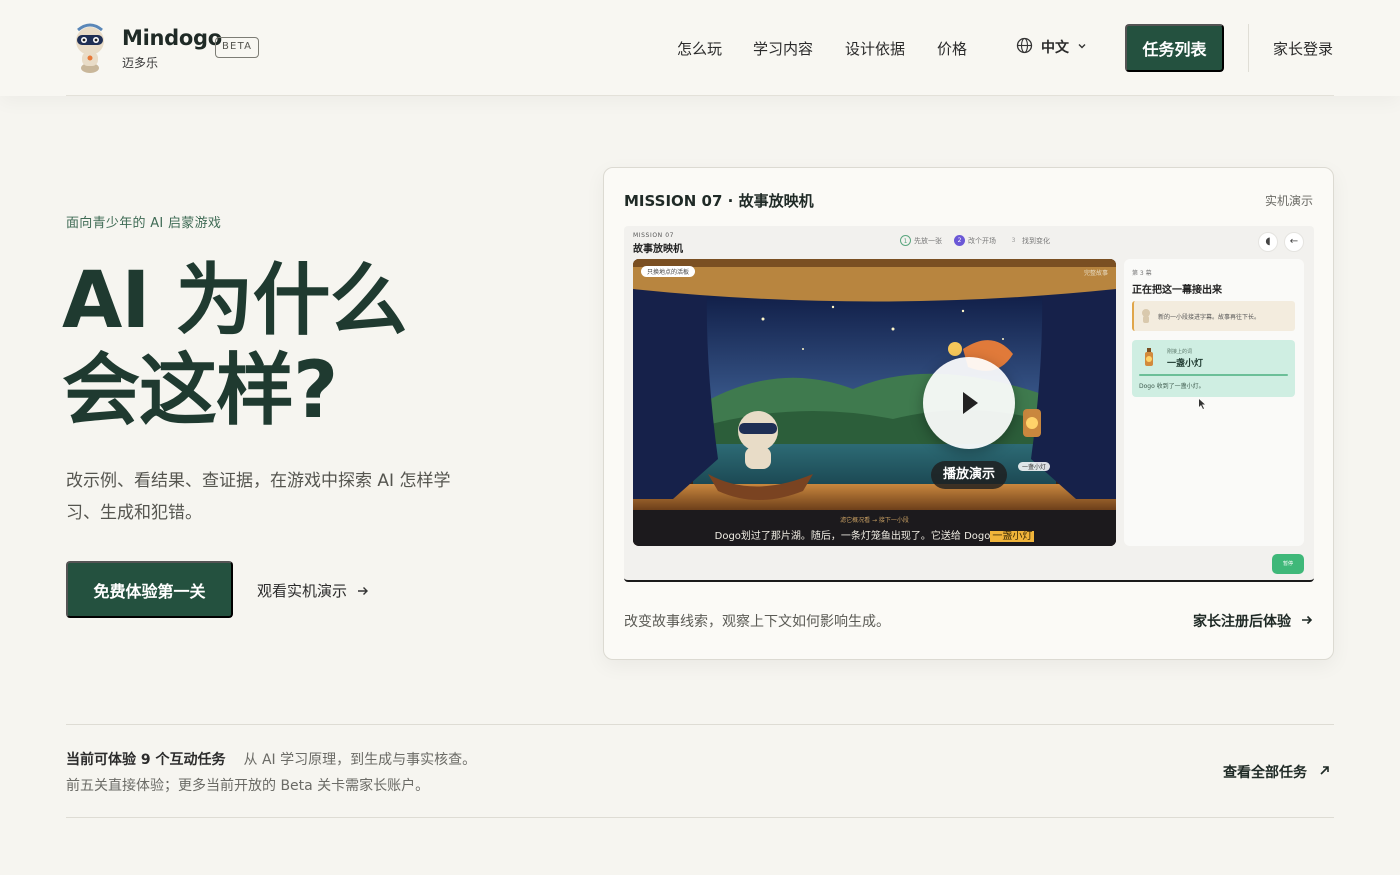  I want to click on step-3: 3 找到变化, so click(1030, 240).